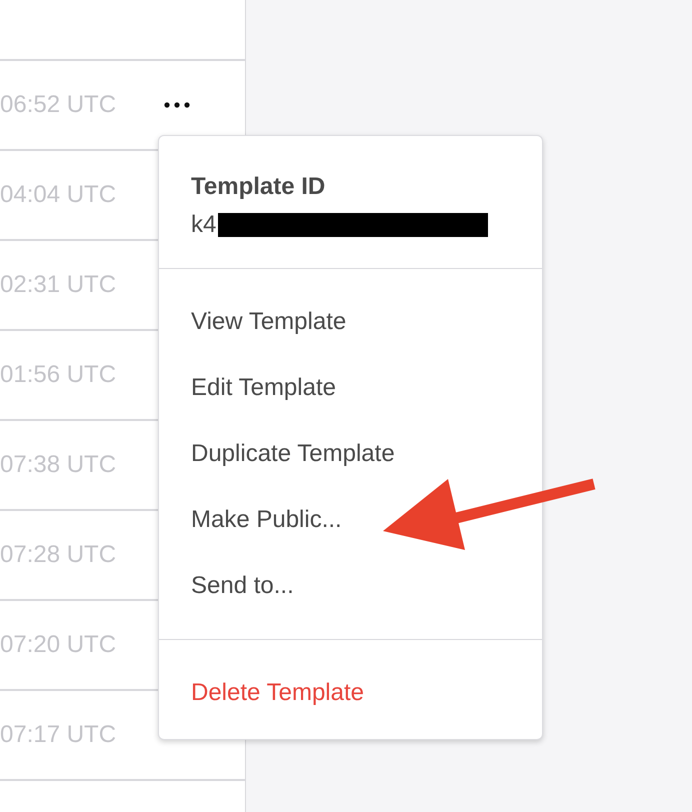 The width and height of the screenshot is (692, 812). What do you see at coordinates (58, 645) in the screenshot?
I see `timestamp: 07:20 UTC` at bounding box center [58, 645].